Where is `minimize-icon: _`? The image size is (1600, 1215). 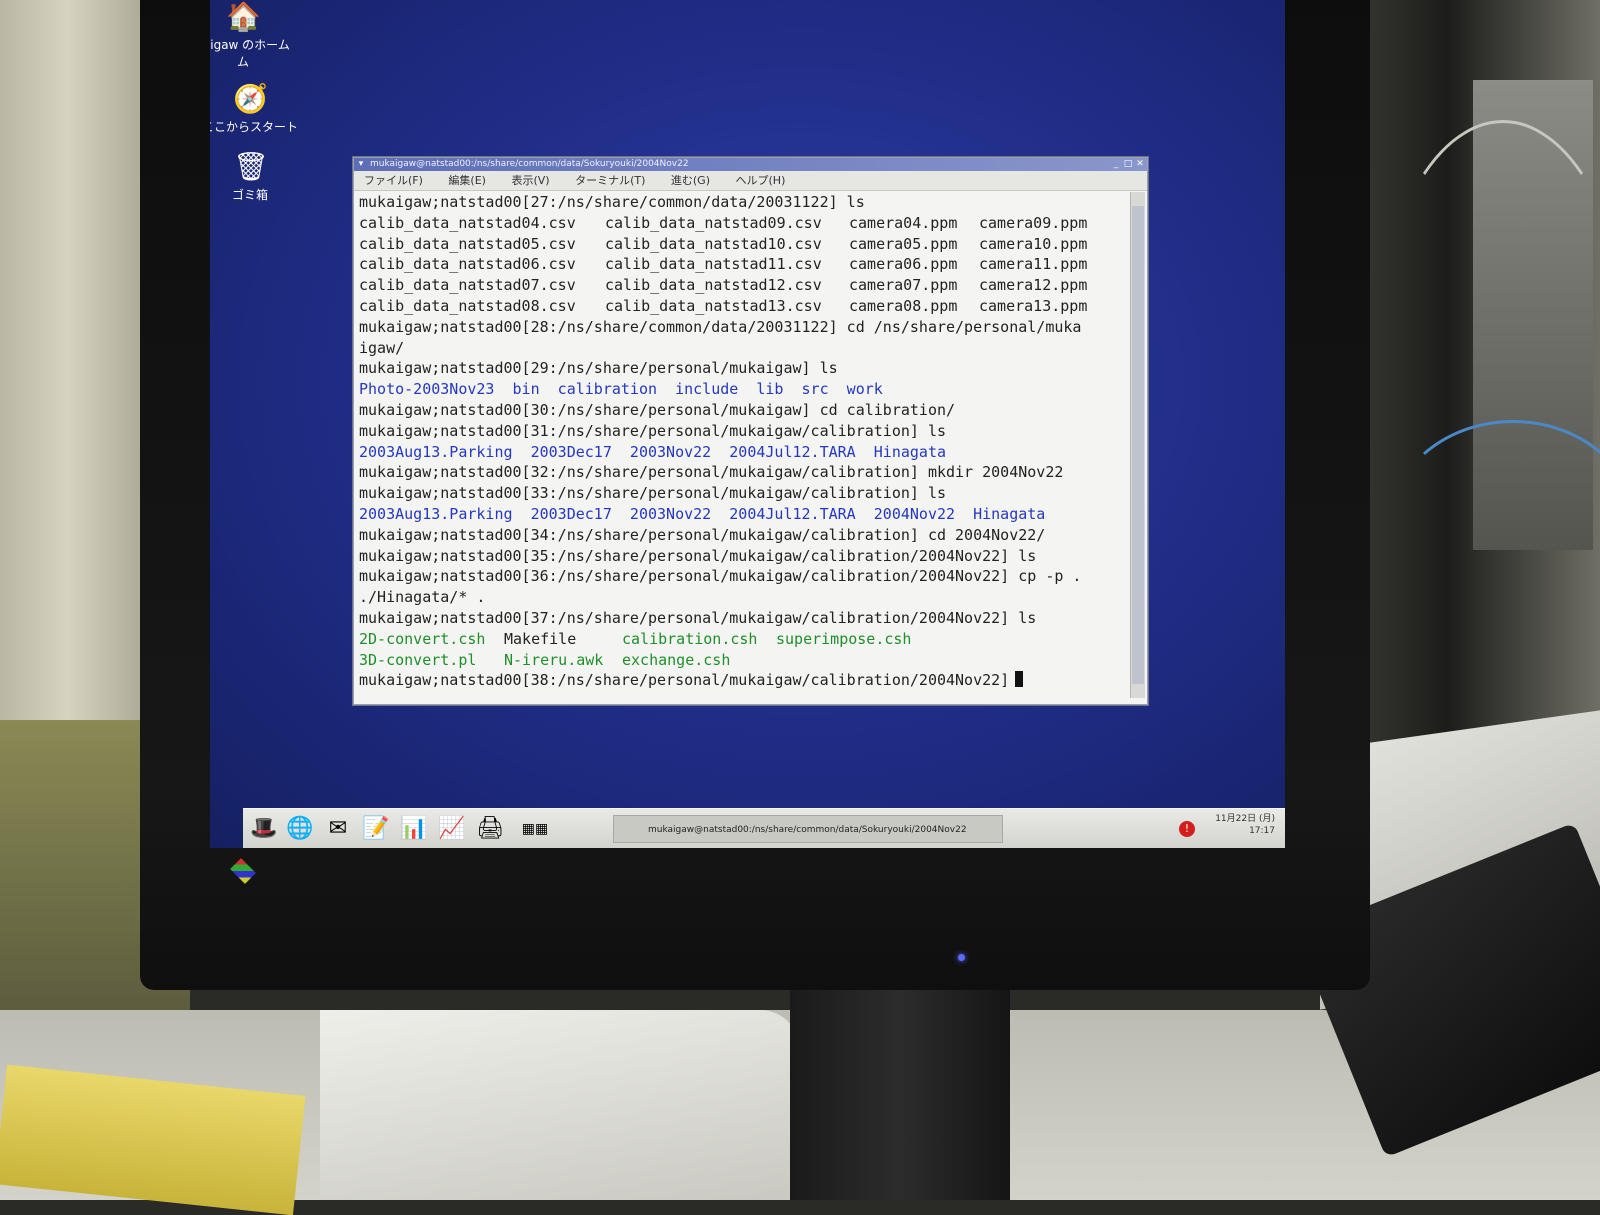 minimize-icon: _ is located at coordinates (1116, 164).